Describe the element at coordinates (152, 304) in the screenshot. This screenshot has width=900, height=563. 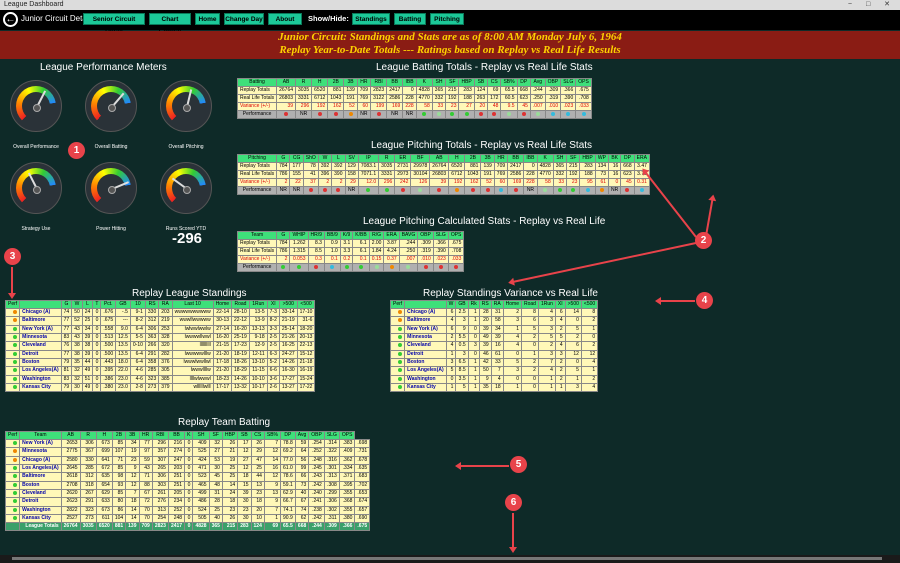
I see `column-header: RS` at that location.